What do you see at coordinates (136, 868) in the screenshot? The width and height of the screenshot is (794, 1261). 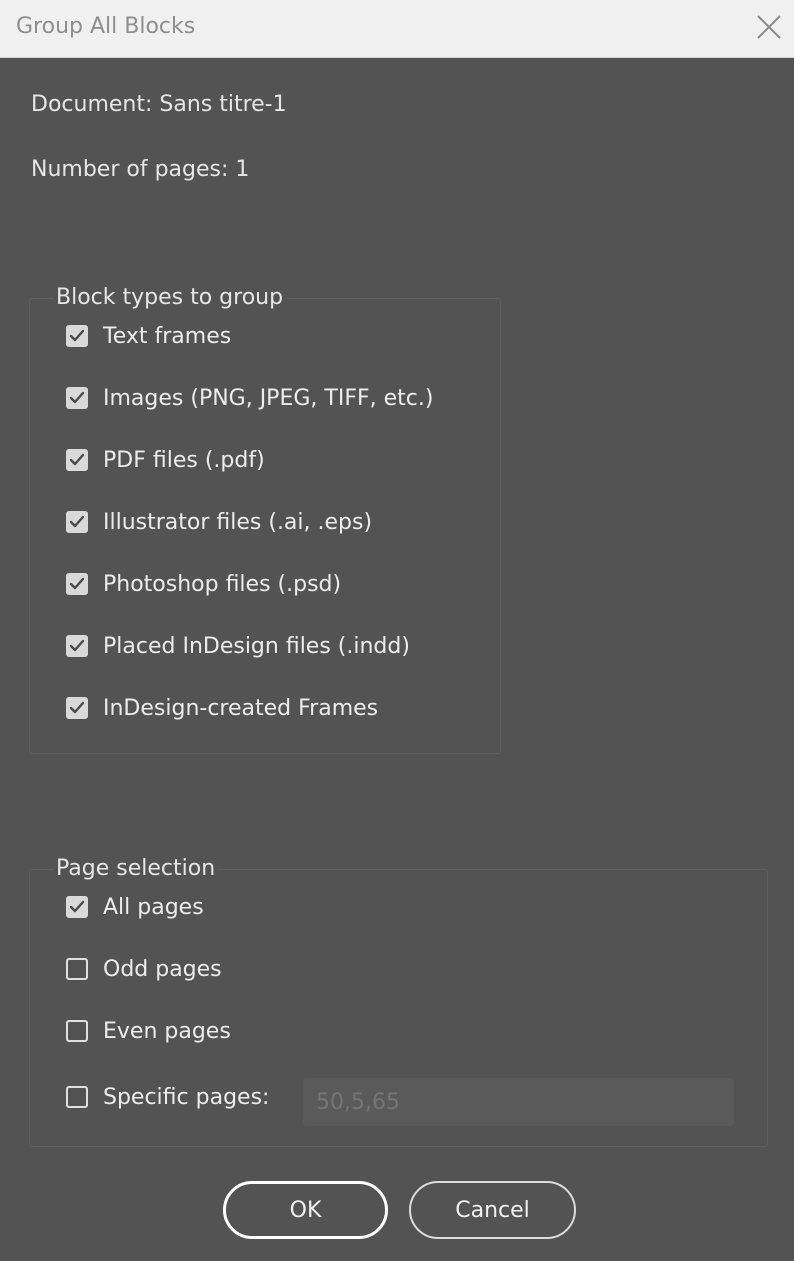 I see `page-selection-legend: Page selection` at bounding box center [136, 868].